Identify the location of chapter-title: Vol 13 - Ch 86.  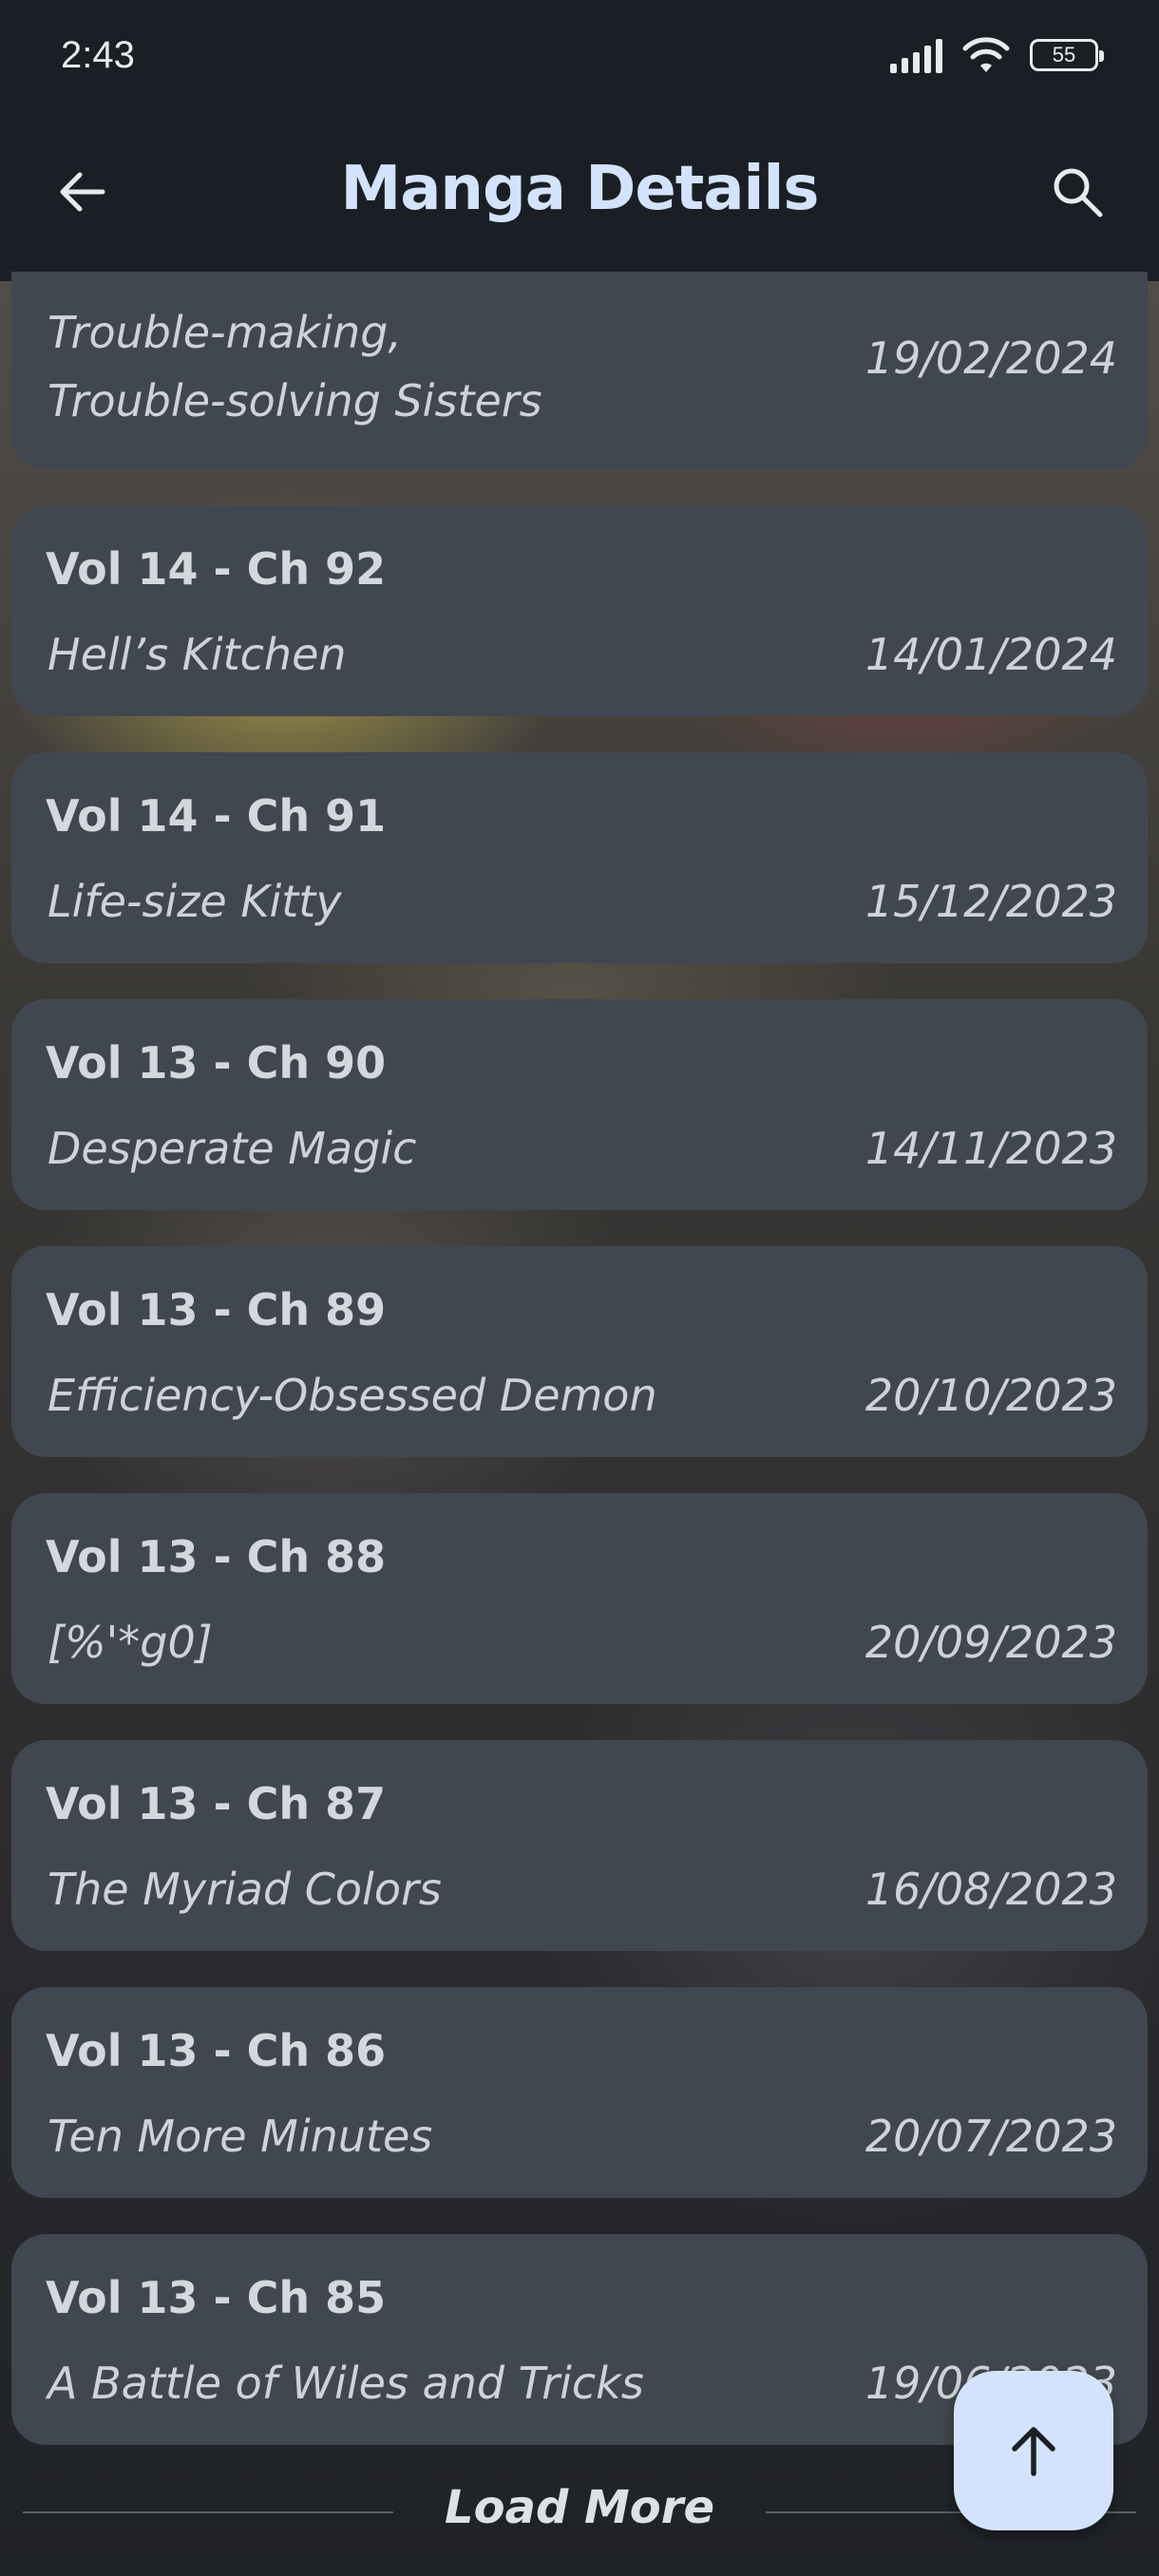
(216, 2050).